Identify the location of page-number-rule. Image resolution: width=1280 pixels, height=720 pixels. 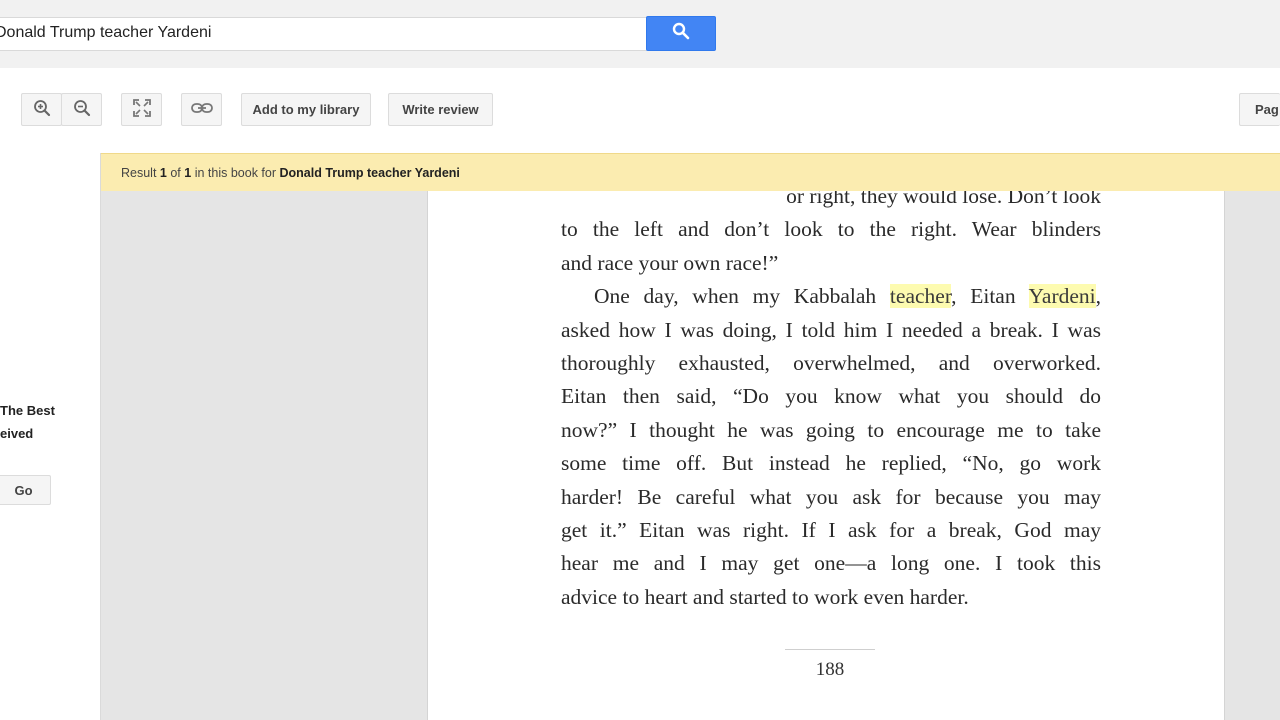
(830, 649).